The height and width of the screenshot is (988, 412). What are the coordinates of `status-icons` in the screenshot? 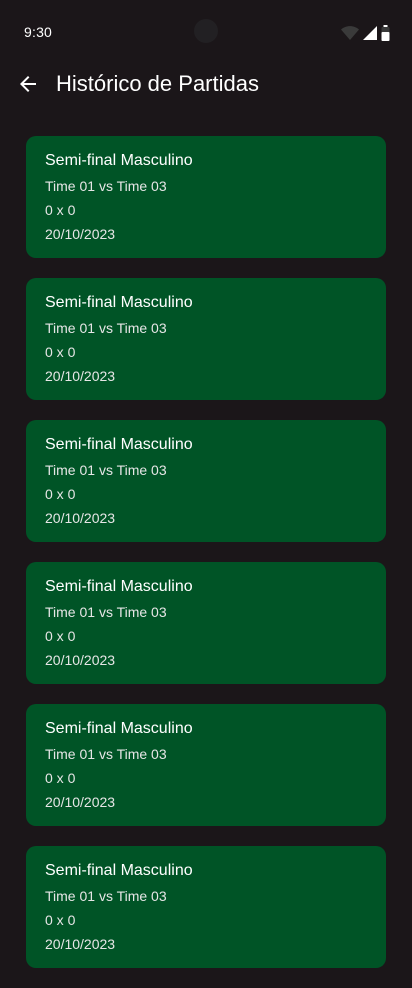 It's located at (365, 33).